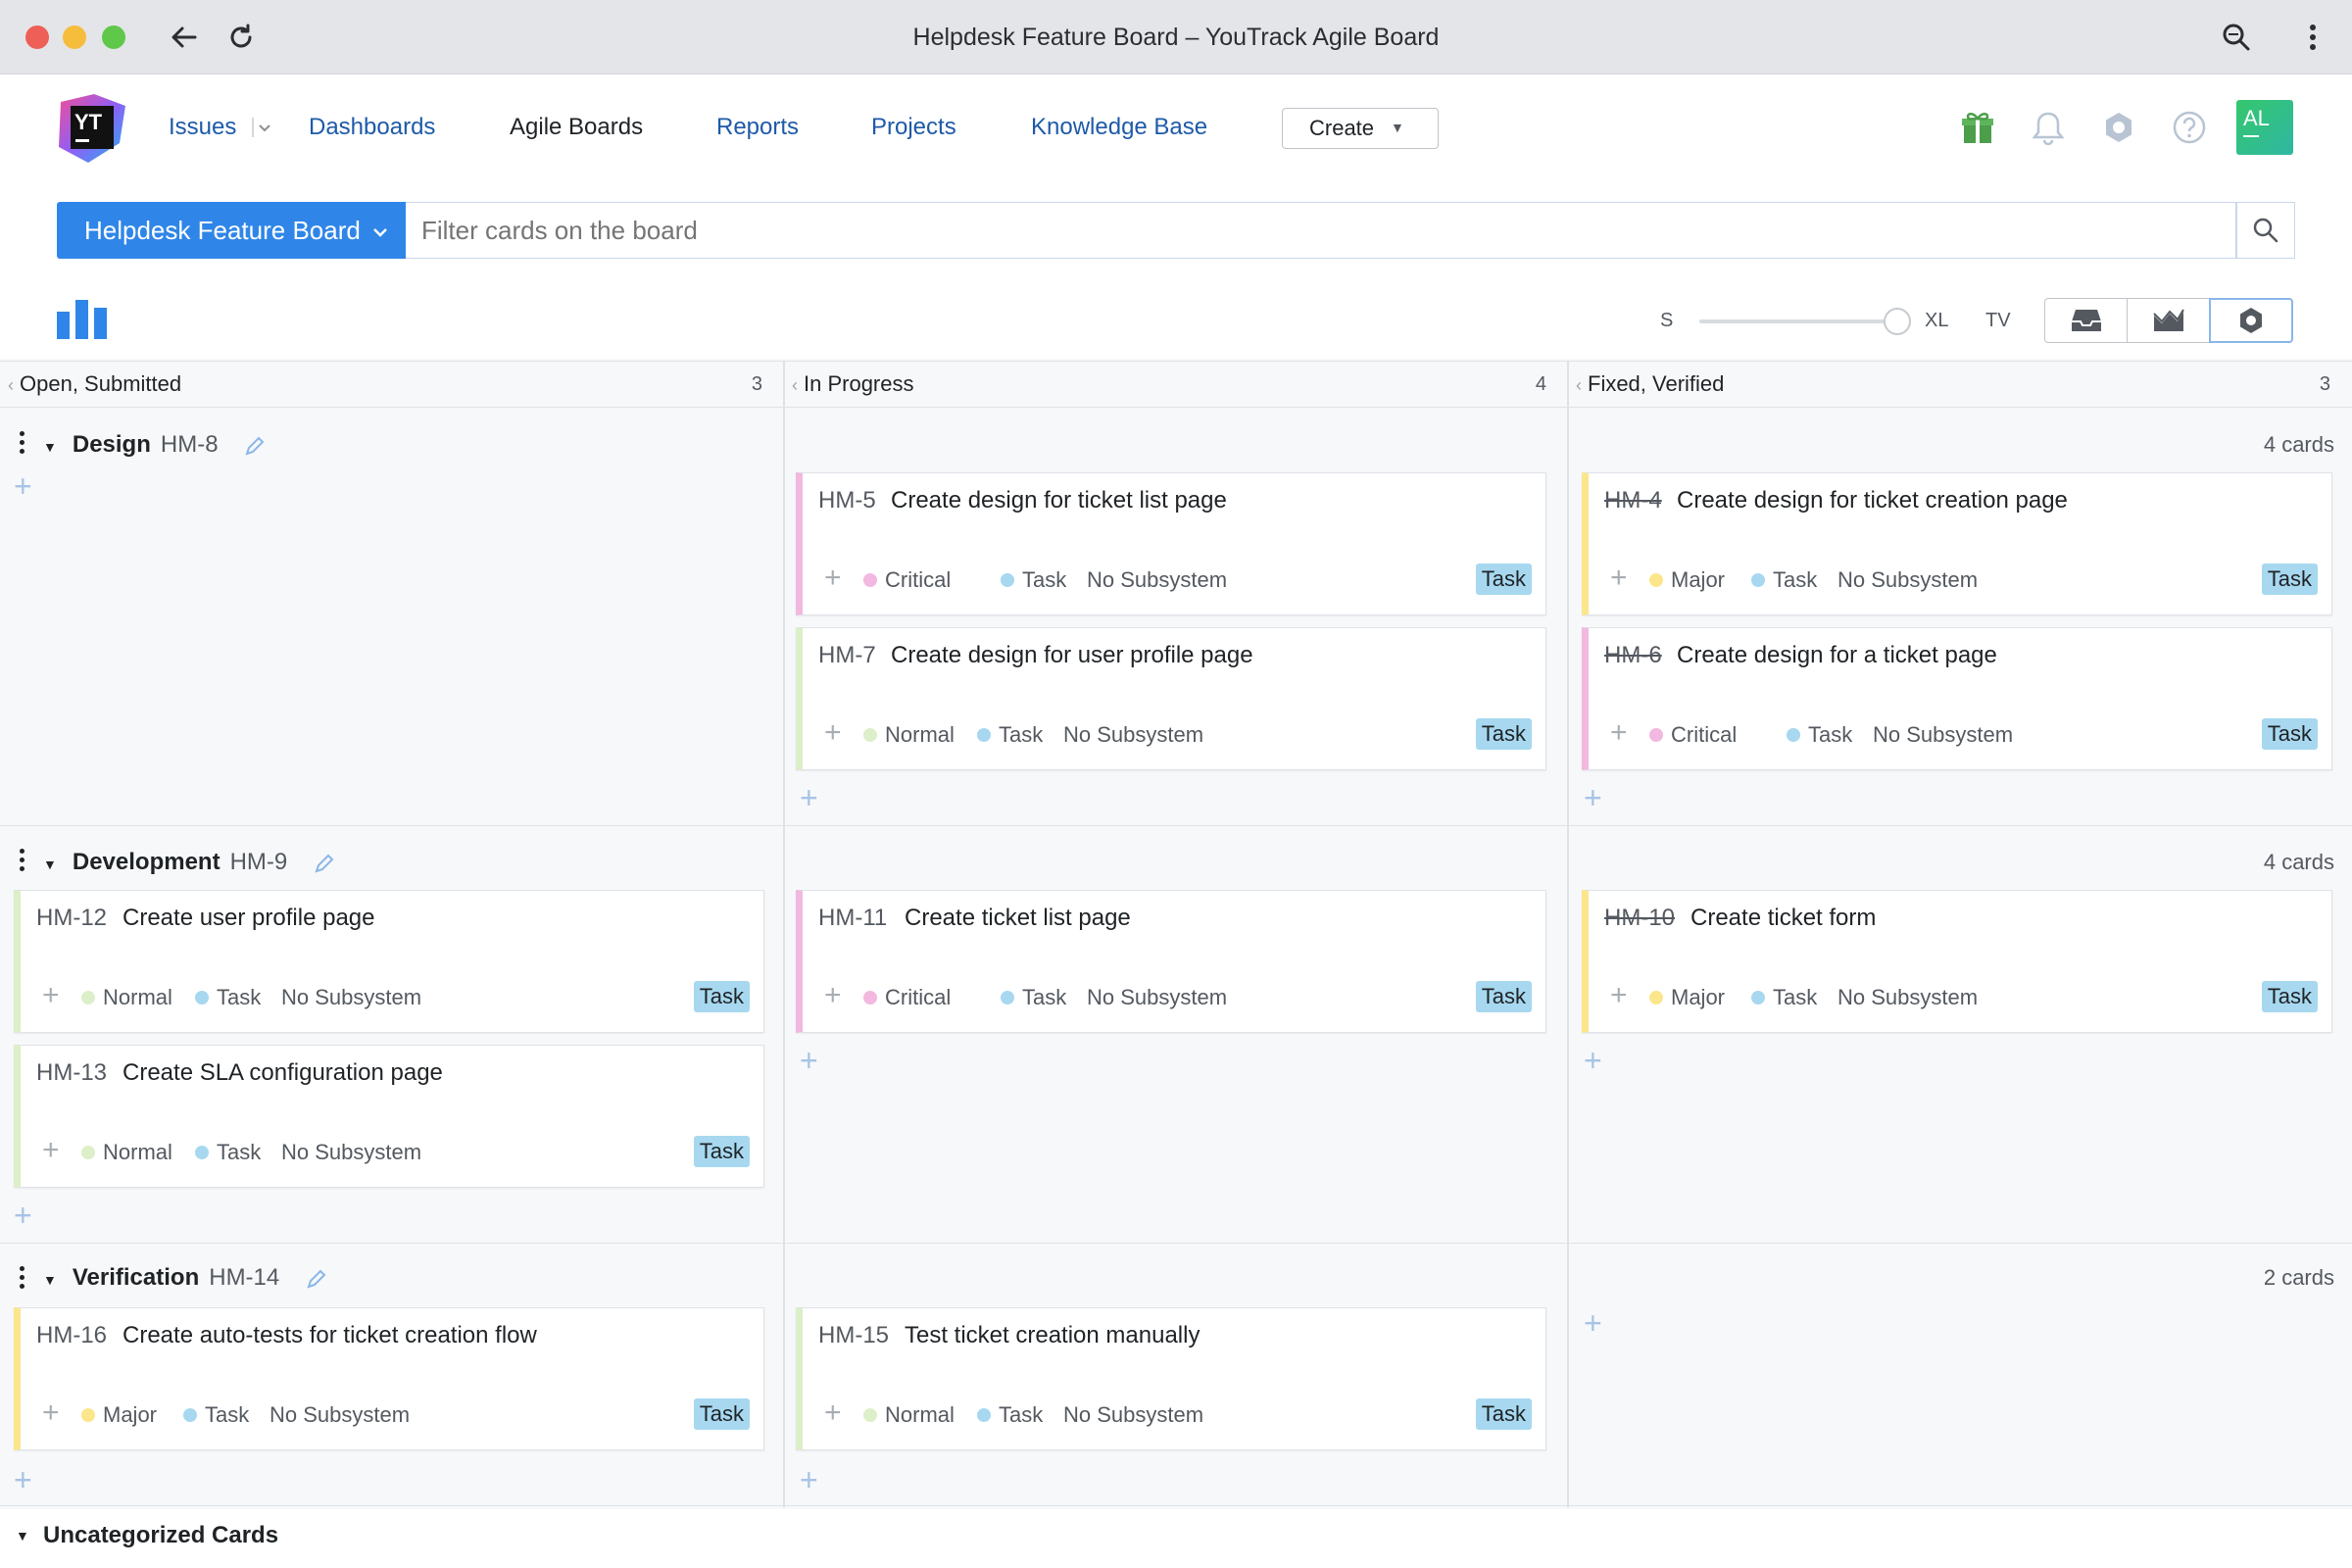  What do you see at coordinates (853, 1335) in the screenshot?
I see `issue-id: HM-15` at bounding box center [853, 1335].